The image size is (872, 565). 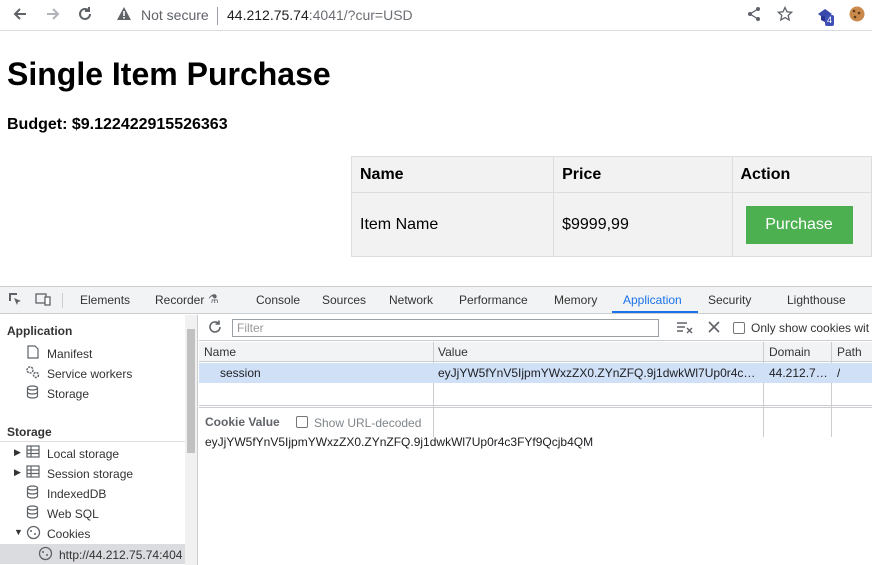 I want to click on purchase-button: Purchase, so click(x=799, y=224).